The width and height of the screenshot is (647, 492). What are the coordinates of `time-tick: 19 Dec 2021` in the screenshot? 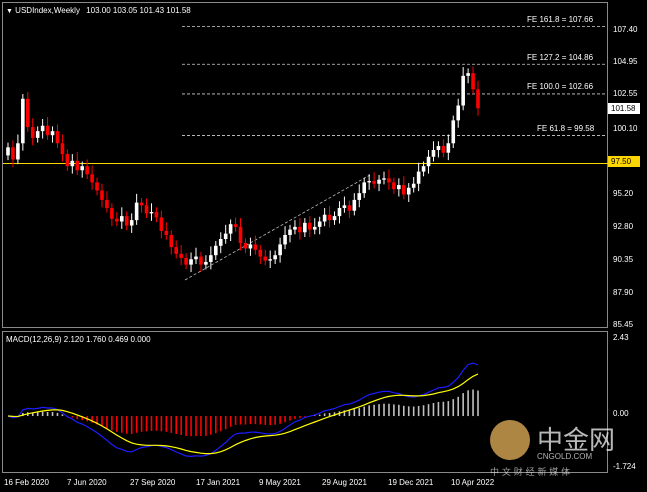 It's located at (411, 482).